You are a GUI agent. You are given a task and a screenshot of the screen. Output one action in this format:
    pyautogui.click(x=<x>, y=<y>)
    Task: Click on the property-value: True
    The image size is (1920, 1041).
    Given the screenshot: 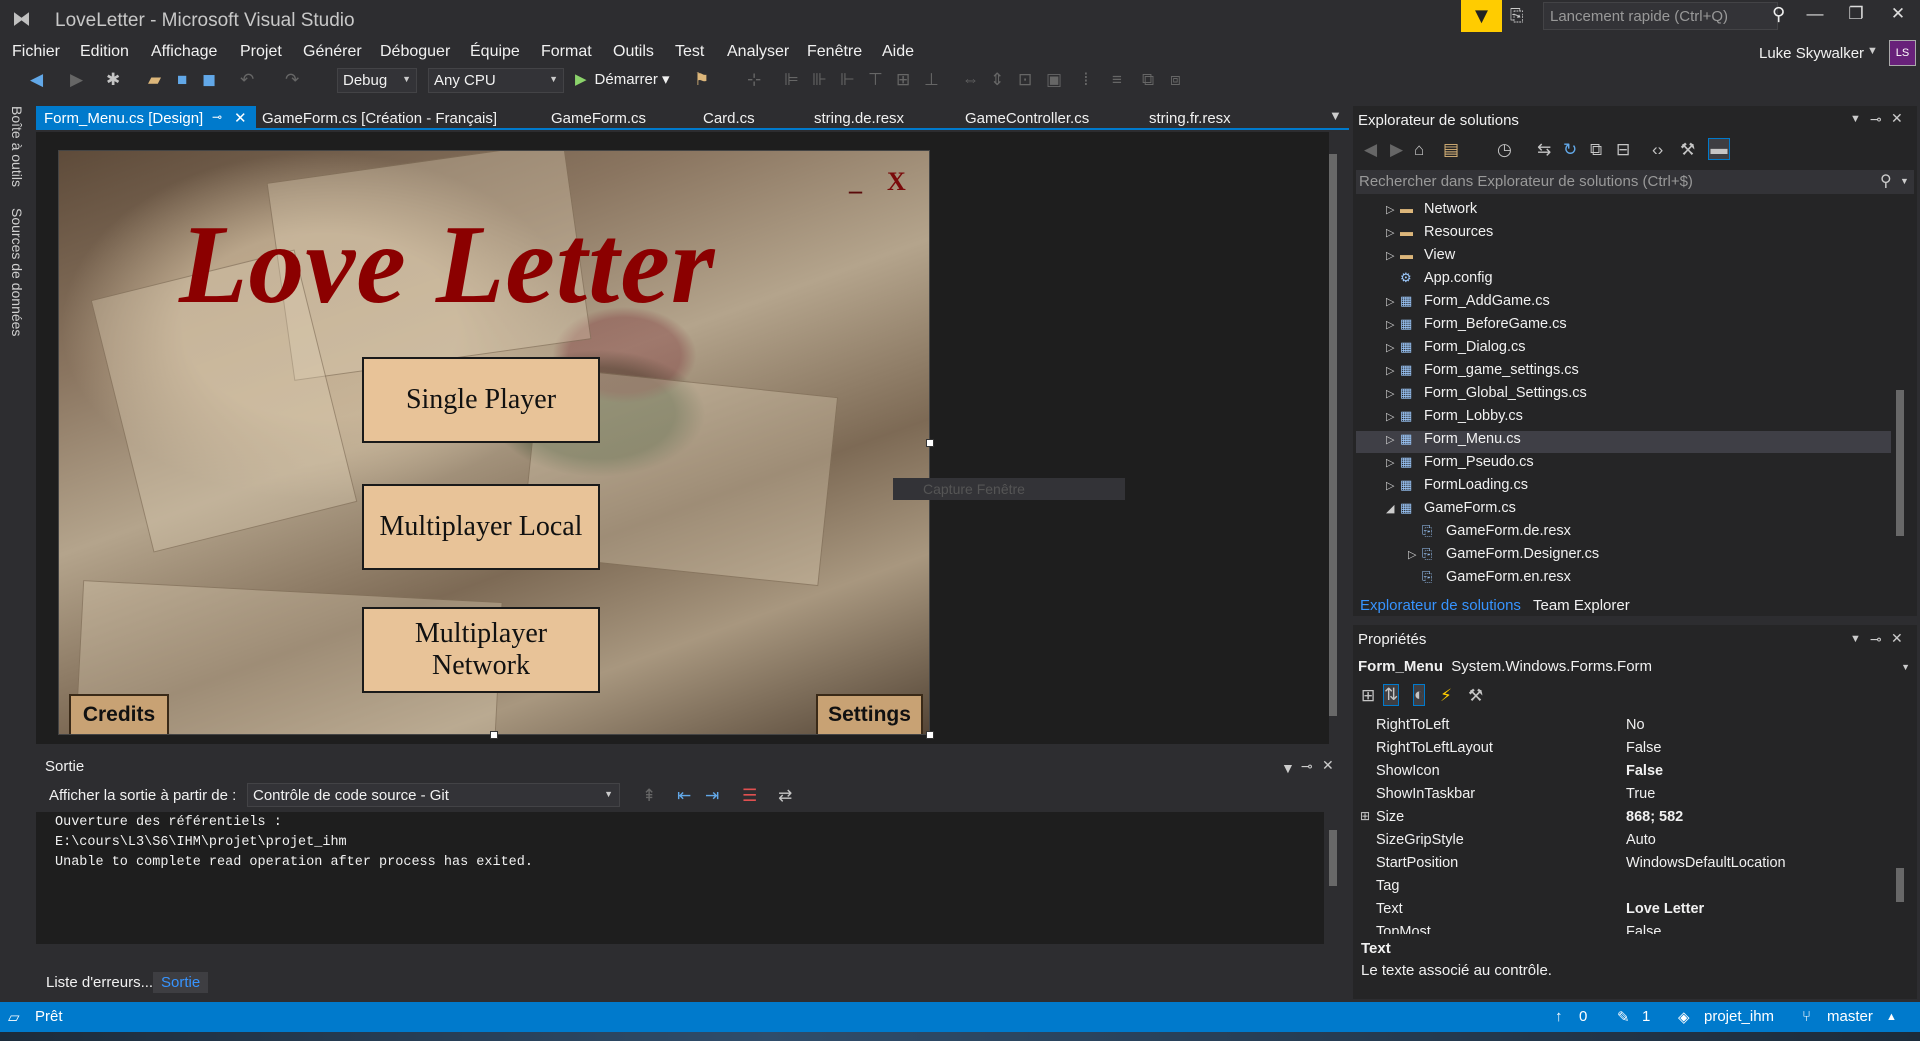 What is the action you would take?
    pyautogui.click(x=1640, y=794)
    